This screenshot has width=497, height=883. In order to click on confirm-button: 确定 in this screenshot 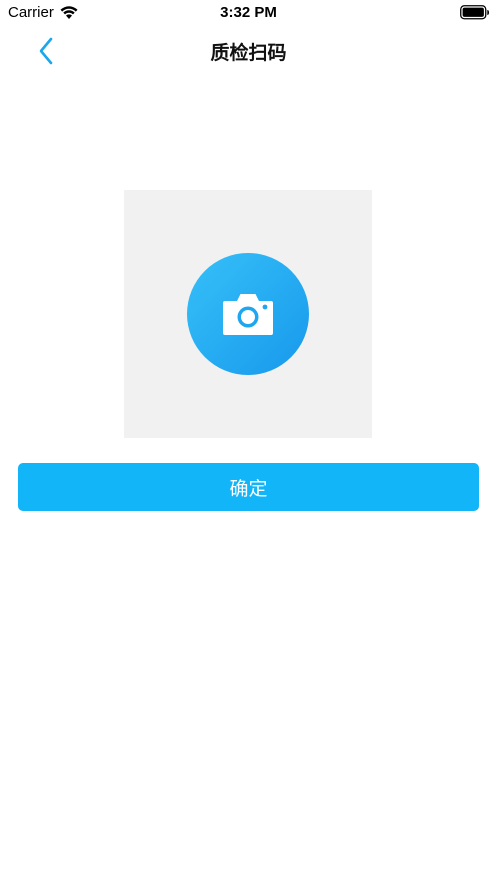, I will do `click(248, 487)`.